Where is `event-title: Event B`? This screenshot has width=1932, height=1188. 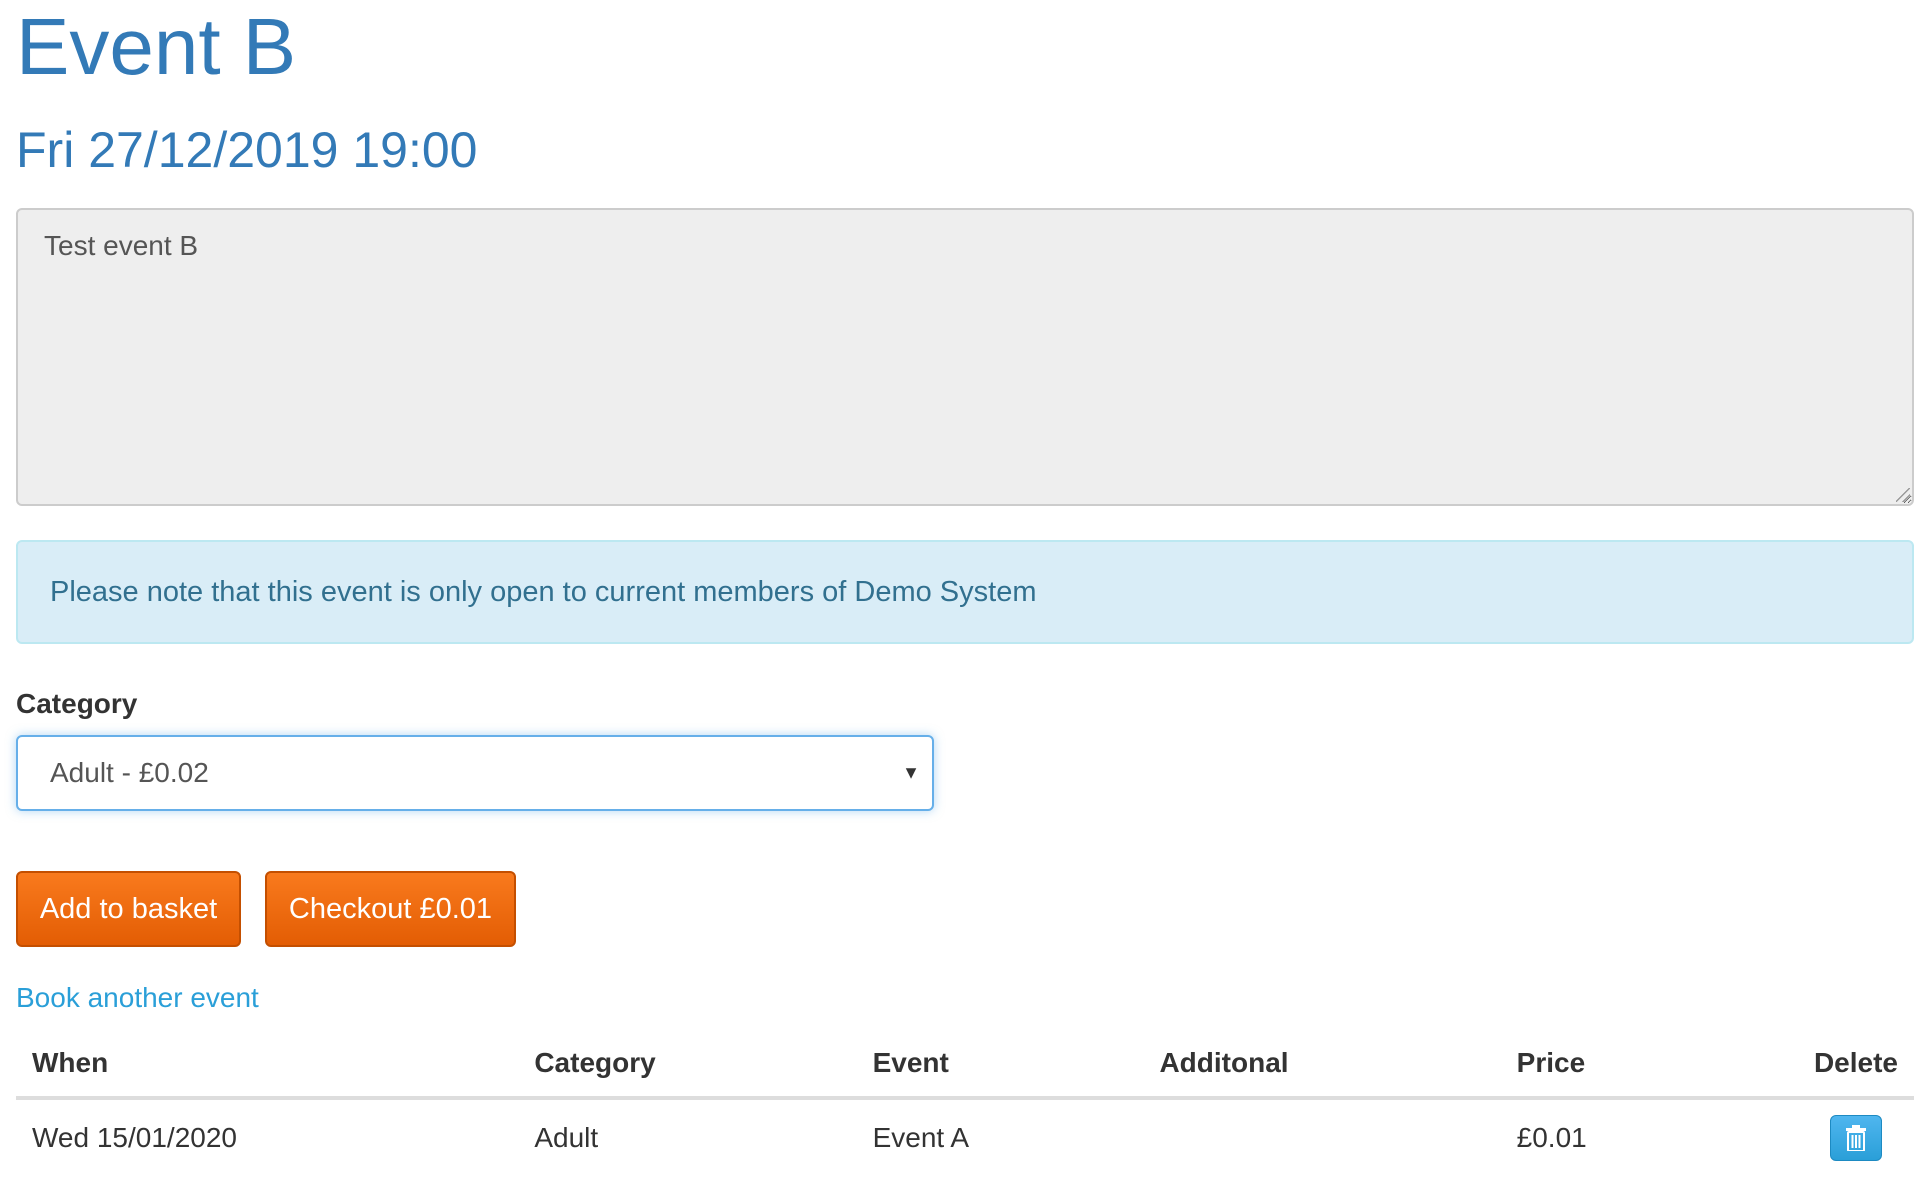 event-title: Event B is located at coordinates (156, 46).